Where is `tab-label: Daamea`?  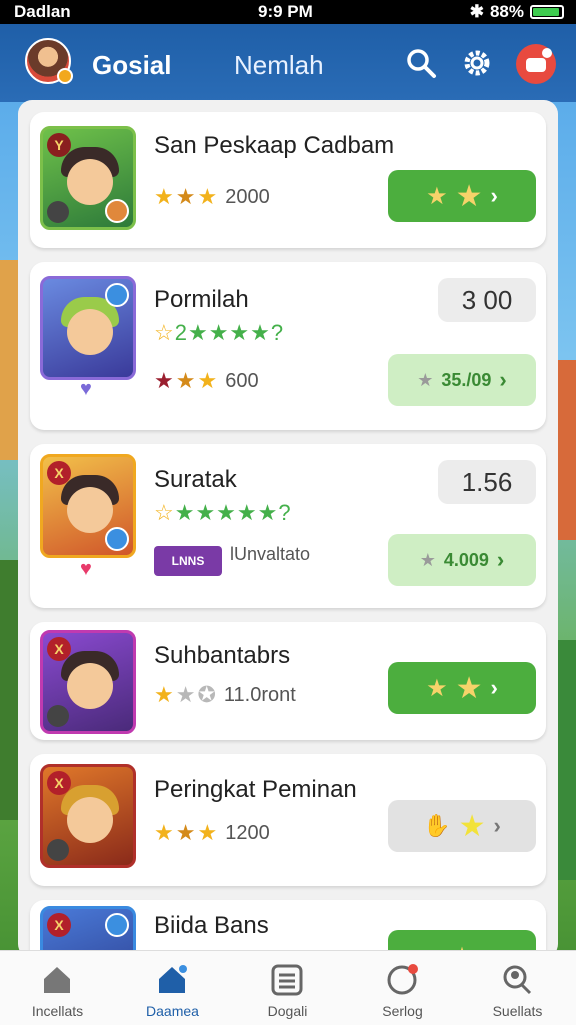 tab-label: Daamea is located at coordinates (172, 1011).